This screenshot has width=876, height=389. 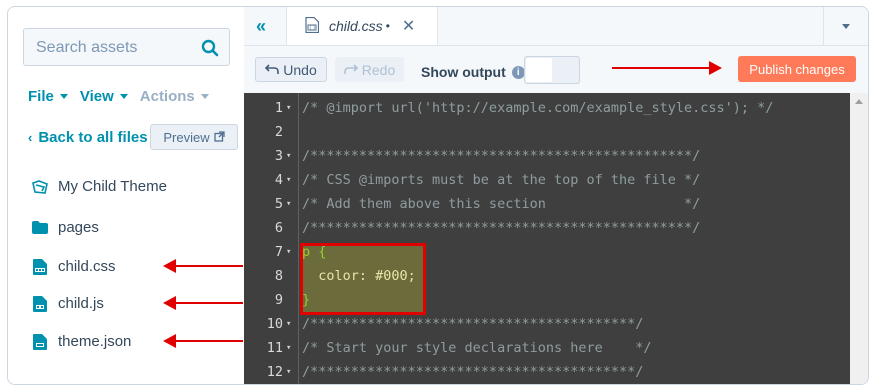 I want to click on file-item-my-child-theme: My Child Theme, so click(x=99, y=186).